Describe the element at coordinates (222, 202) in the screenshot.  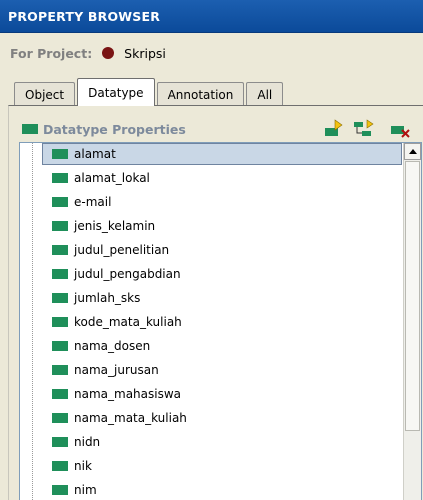
I see `list-item: e-mail` at that location.